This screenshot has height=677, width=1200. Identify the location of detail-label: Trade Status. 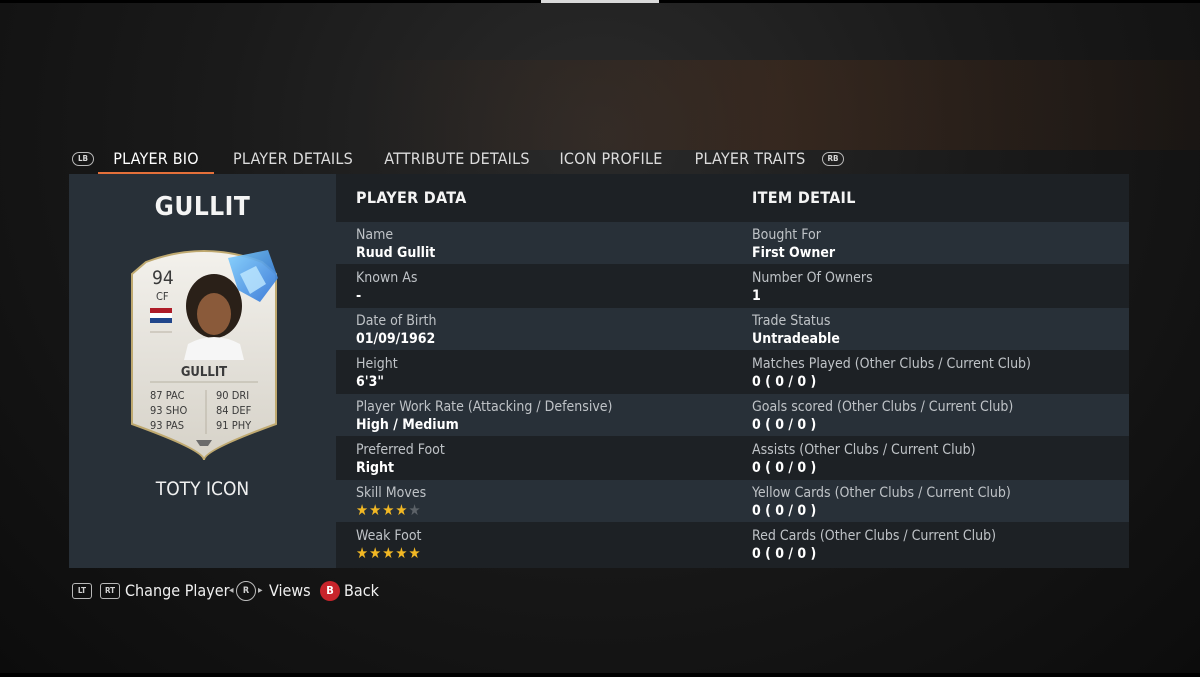
(791, 321).